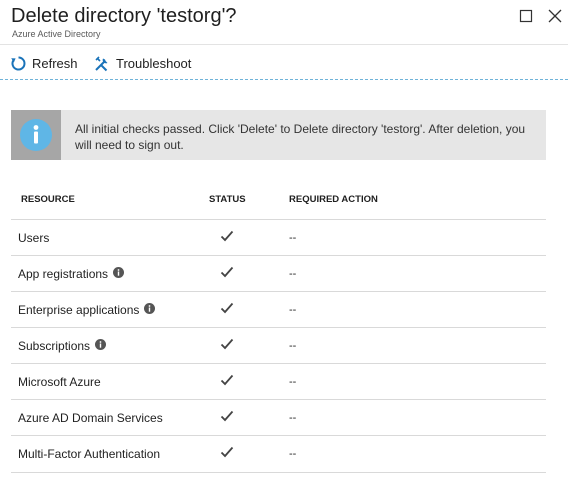  I want to click on resource-cell: Enterprise applications, so click(87, 310).